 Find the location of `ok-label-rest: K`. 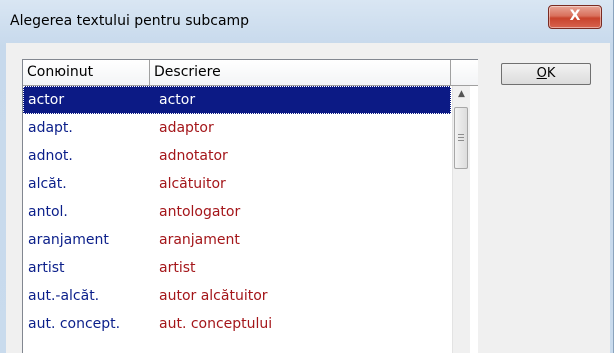

ok-label-rest: K is located at coordinates (551, 73).